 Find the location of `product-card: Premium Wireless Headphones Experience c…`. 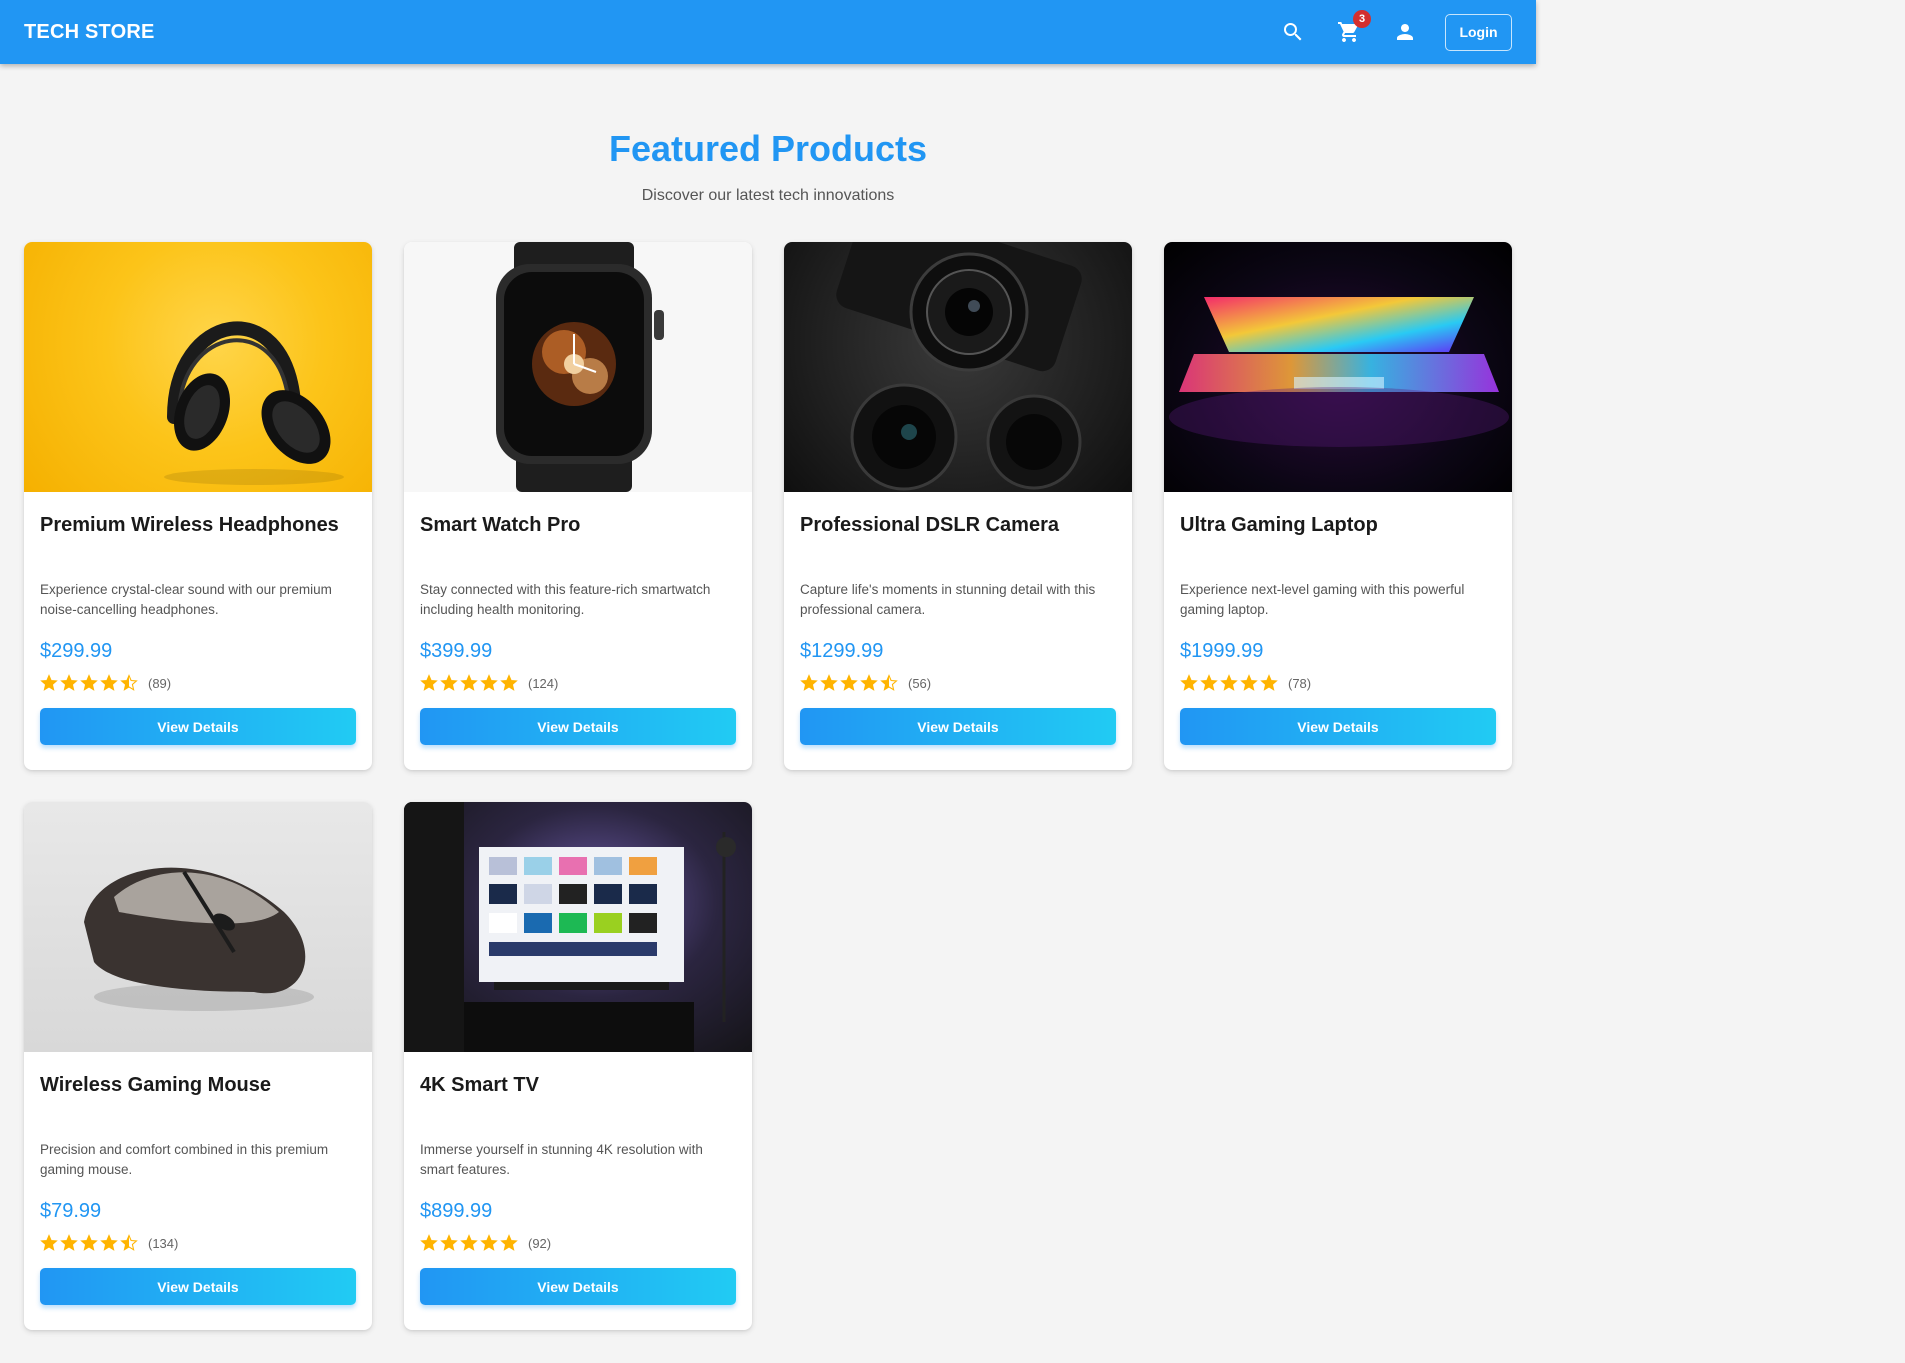

product-card: Premium Wireless Headphones Experience c… is located at coordinates (198, 506).